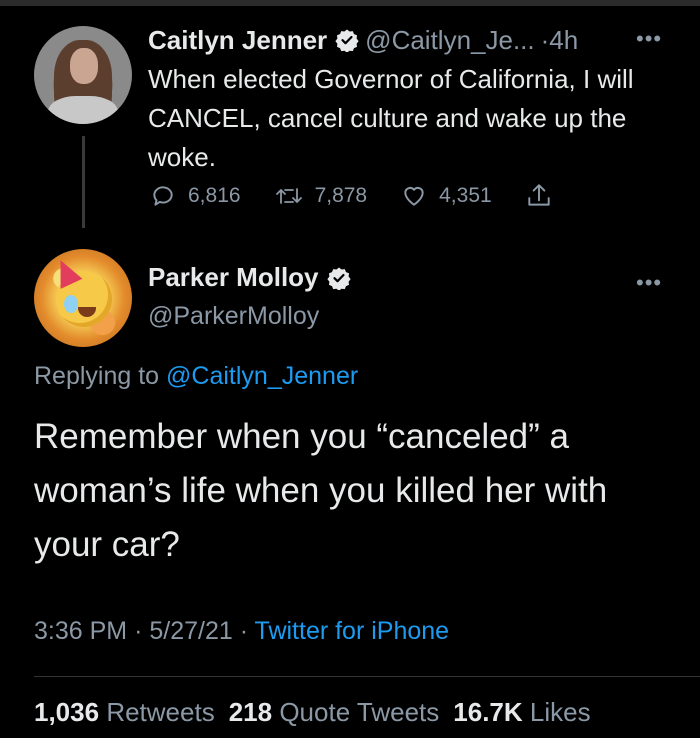 The image size is (700, 738). What do you see at coordinates (359, 712) in the screenshot?
I see `quotes-label: Quote Tweets` at bounding box center [359, 712].